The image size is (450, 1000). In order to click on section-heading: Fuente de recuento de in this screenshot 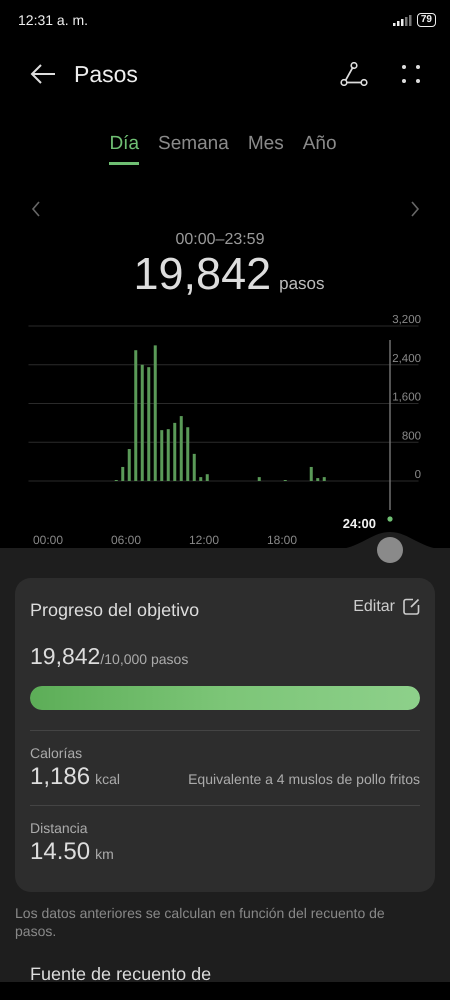, I will do `click(121, 974)`.